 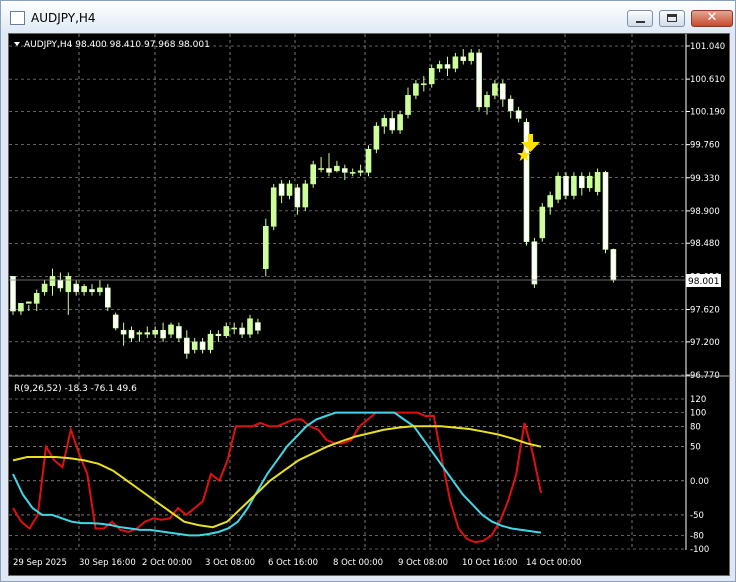 I want to click on minimize-button, so click(x=640, y=18).